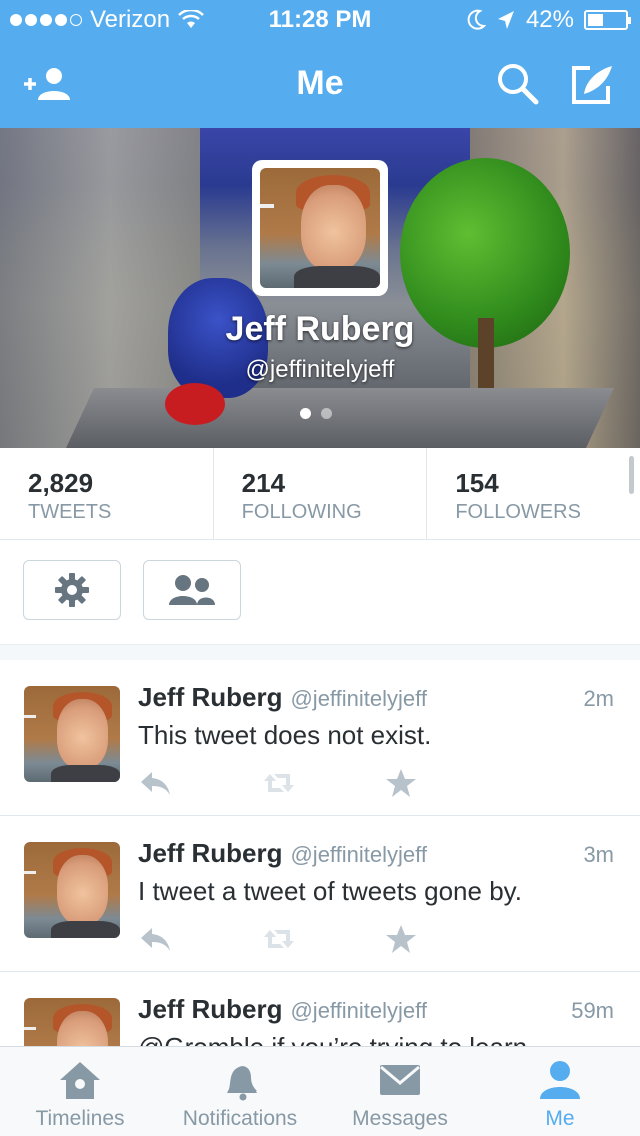 This screenshot has width=640, height=1136. What do you see at coordinates (326, 413) in the screenshot?
I see `page-dot` at bounding box center [326, 413].